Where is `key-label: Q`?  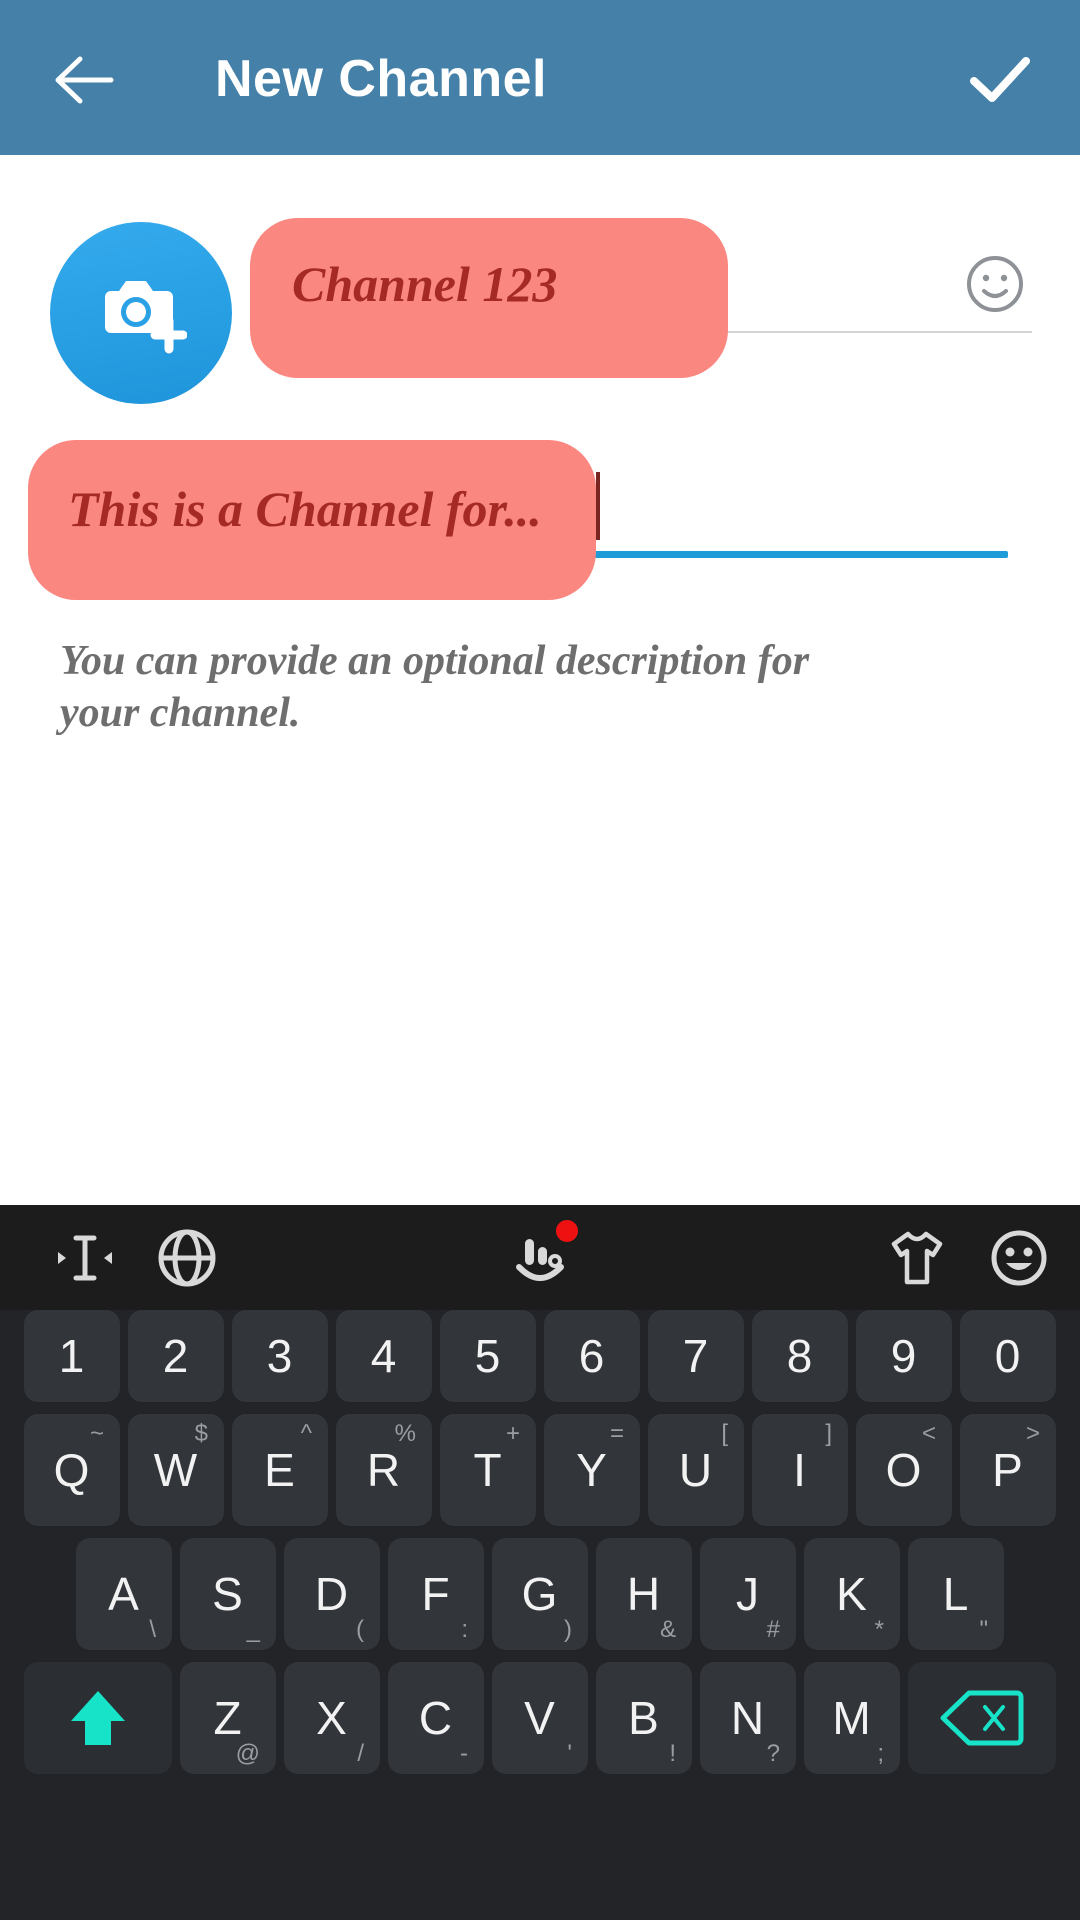 key-label: Q is located at coordinates (72, 1470).